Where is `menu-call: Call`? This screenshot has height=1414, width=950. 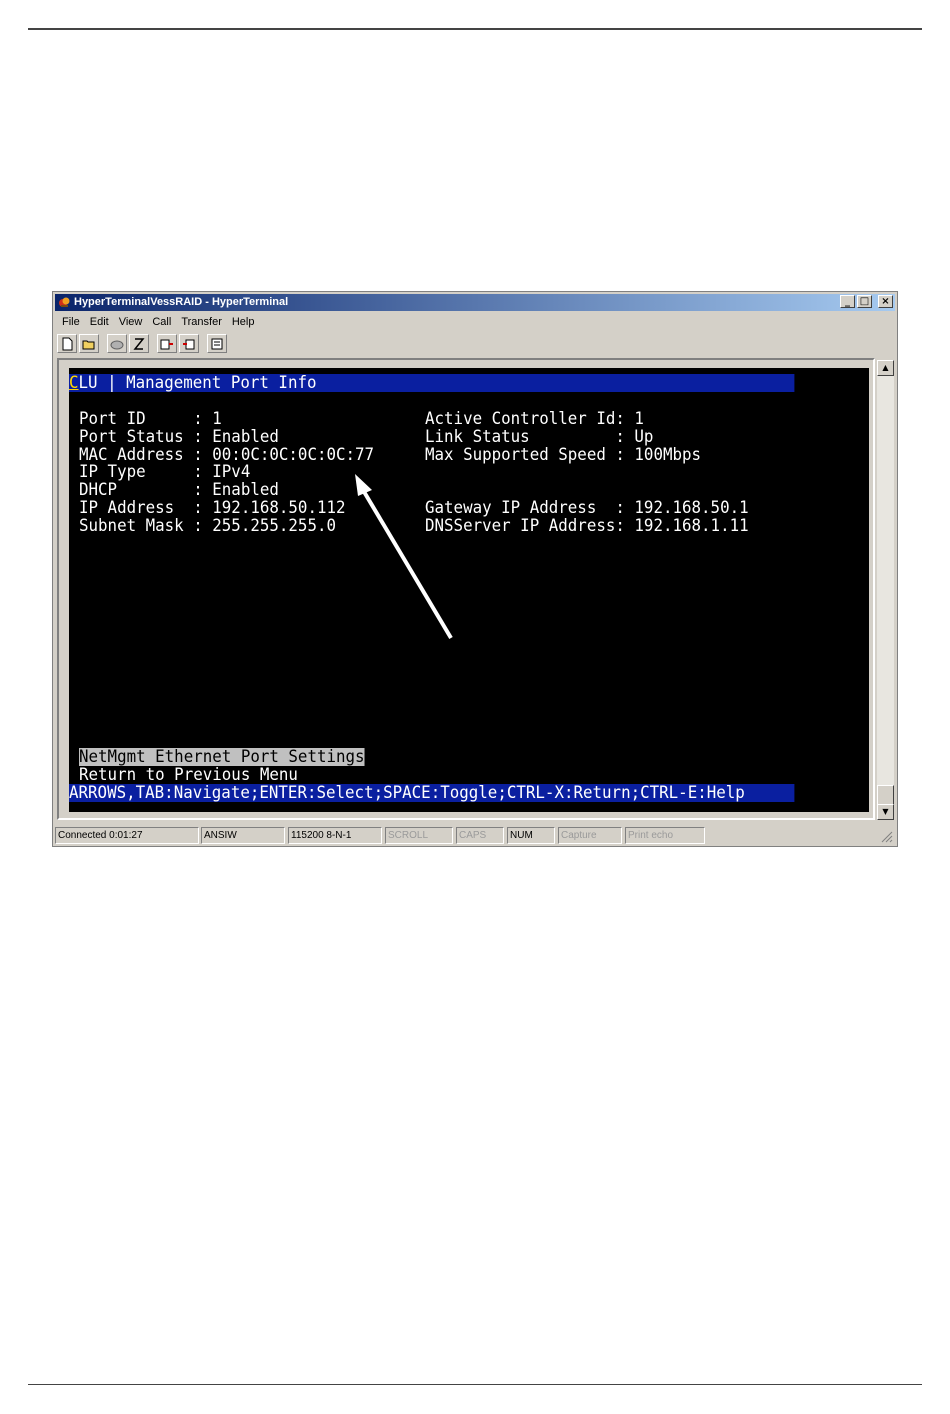
menu-call: Call is located at coordinates (161, 322).